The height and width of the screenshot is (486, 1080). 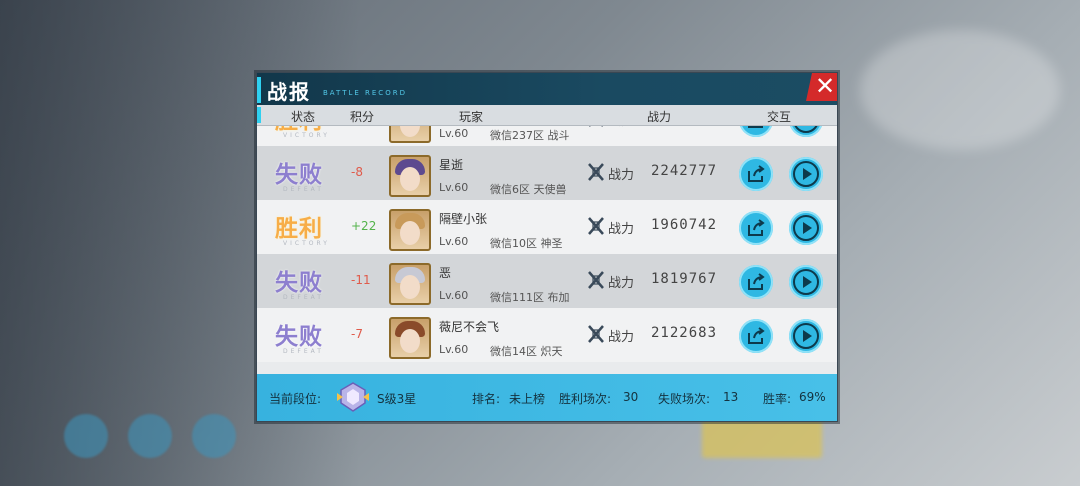 What do you see at coordinates (547, 227) in the screenshot?
I see `battle-row: 胜利 VICTORY +22 隔壁小张 Lv.60 微信10区 神圣 战力 1960742` at bounding box center [547, 227].